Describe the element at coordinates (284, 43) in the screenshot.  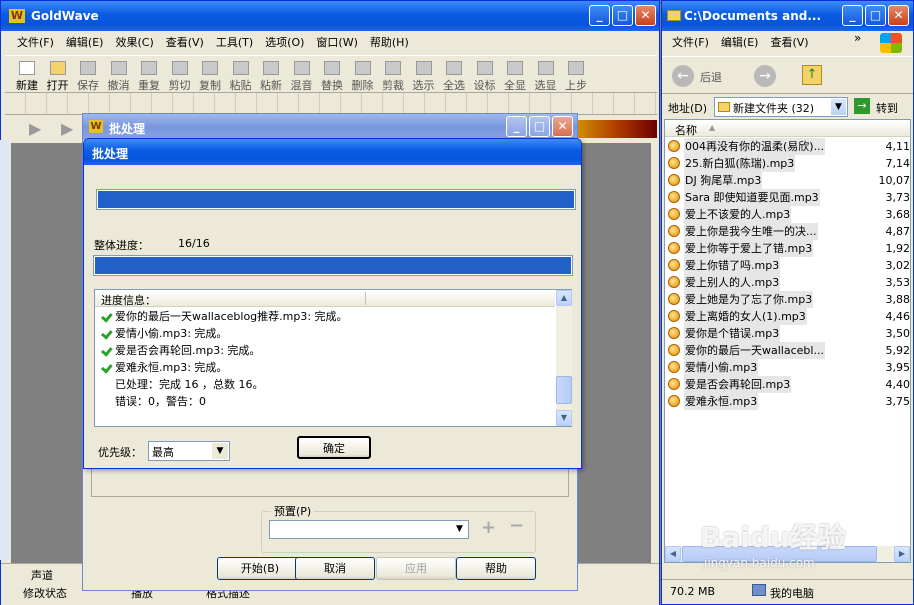
I see `gw-menu-item: 选项(O)` at that location.